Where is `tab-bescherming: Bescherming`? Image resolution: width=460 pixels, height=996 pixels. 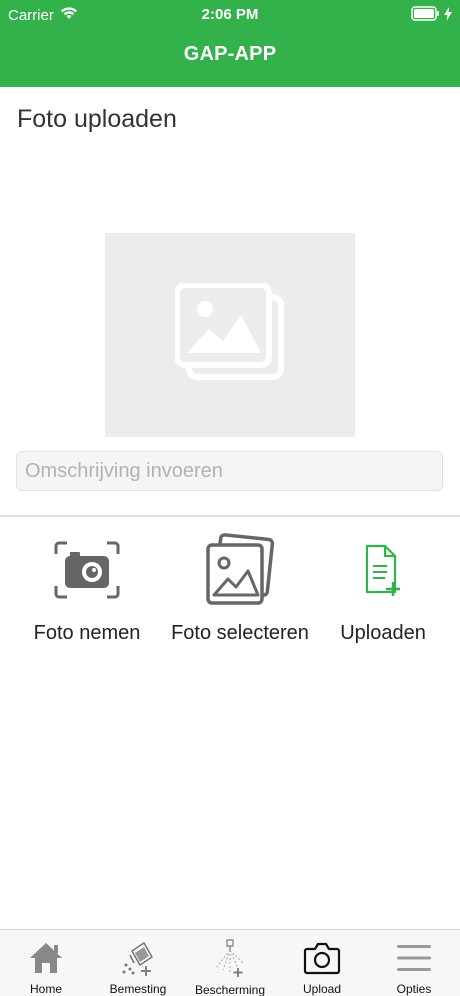
tab-bescherming: Bescherming is located at coordinates (230, 963).